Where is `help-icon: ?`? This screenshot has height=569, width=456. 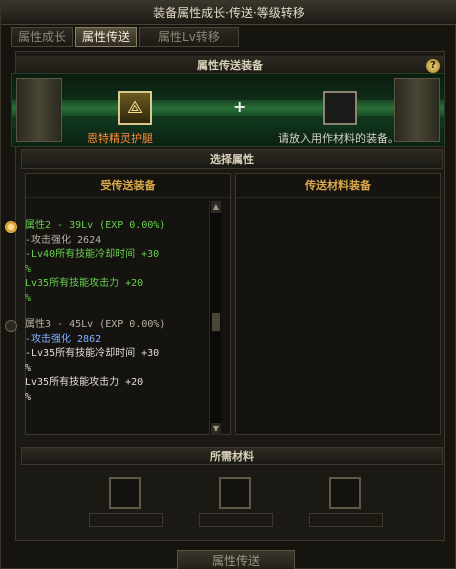
help-icon: ? is located at coordinates (433, 66).